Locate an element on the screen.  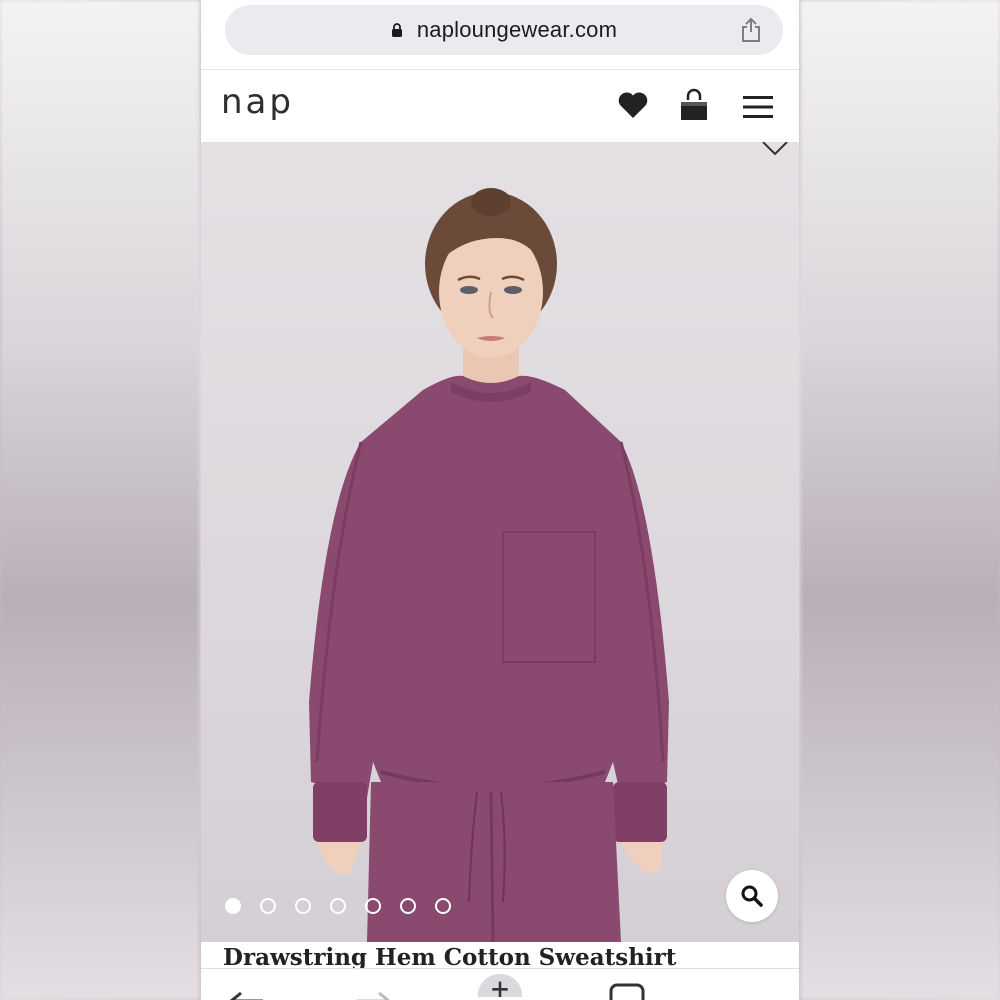
magnifier-icon is located at coordinates (752, 896).